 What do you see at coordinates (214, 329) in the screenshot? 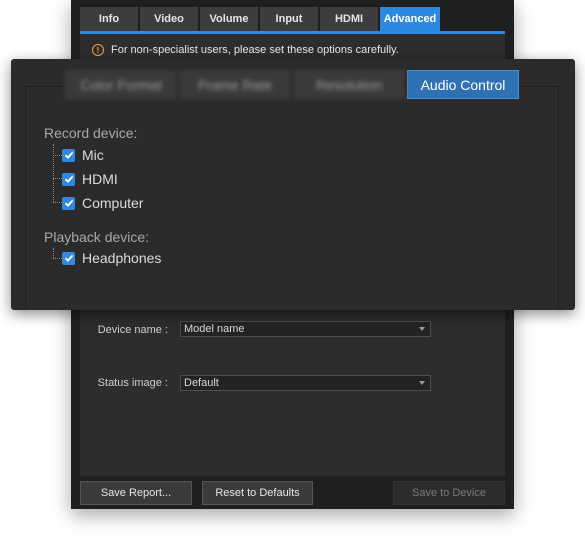
I see `device-name-value: Model name` at bounding box center [214, 329].